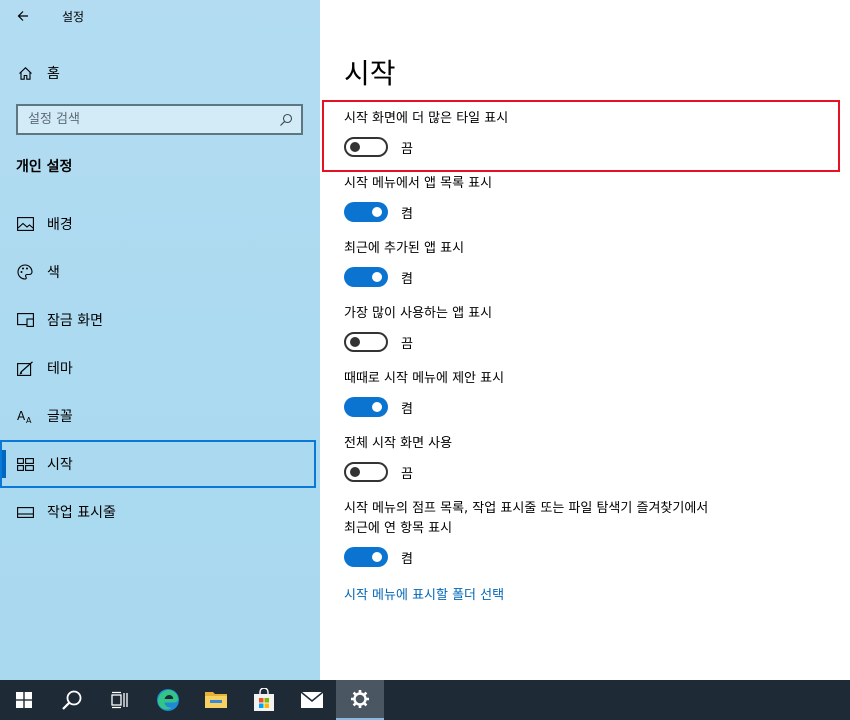 This screenshot has height=720, width=850. I want to click on sidebar-item-taskbar: 작업 표시줄, so click(160, 512).